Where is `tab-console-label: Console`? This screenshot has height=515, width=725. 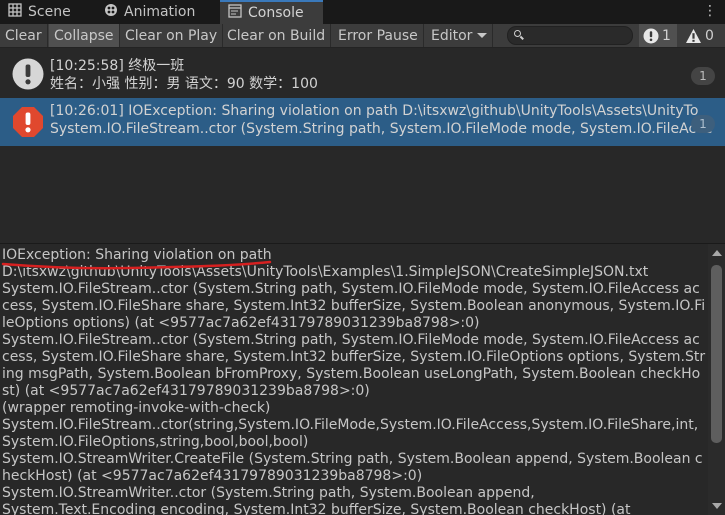 tab-console-label: Console is located at coordinates (276, 13).